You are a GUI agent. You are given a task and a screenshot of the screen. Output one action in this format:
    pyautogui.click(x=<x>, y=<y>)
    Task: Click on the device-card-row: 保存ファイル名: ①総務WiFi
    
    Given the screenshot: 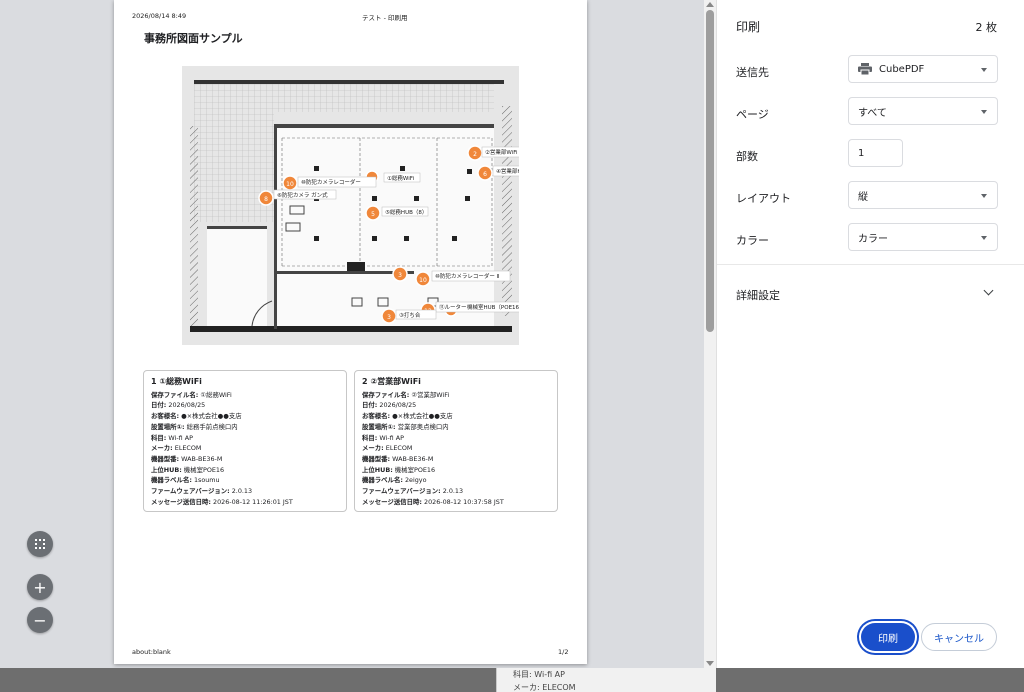 What is the action you would take?
    pyautogui.click(x=245, y=395)
    